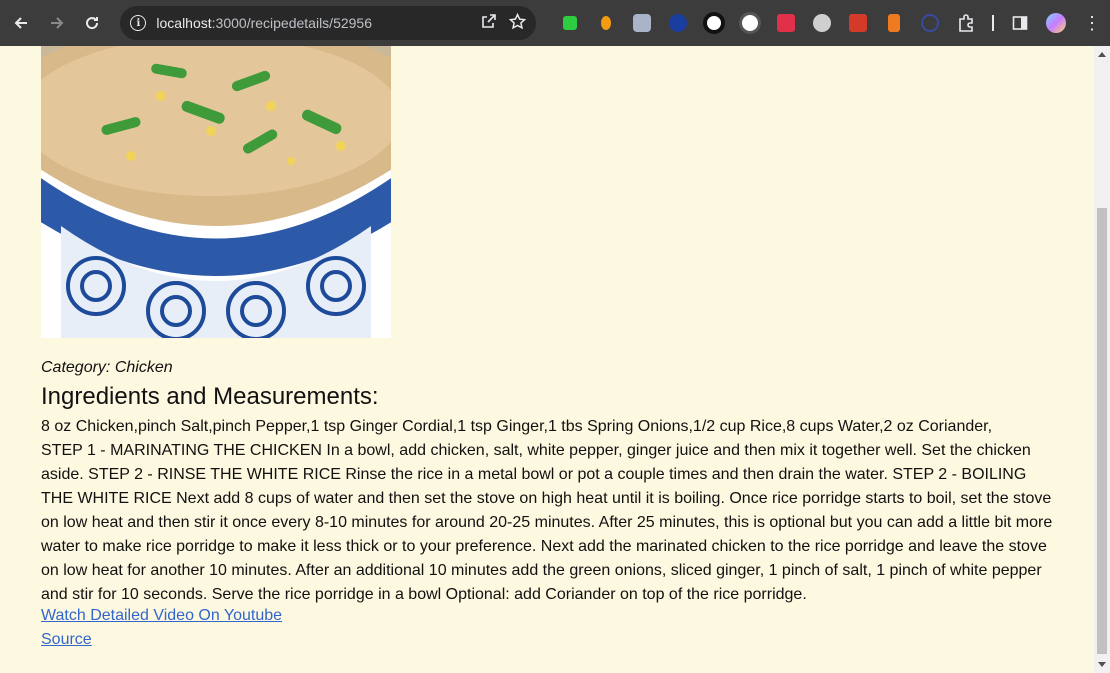  Describe the element at coordinates (1102, 664) in the screenshot. I see `scroll-down-icon` at that location.